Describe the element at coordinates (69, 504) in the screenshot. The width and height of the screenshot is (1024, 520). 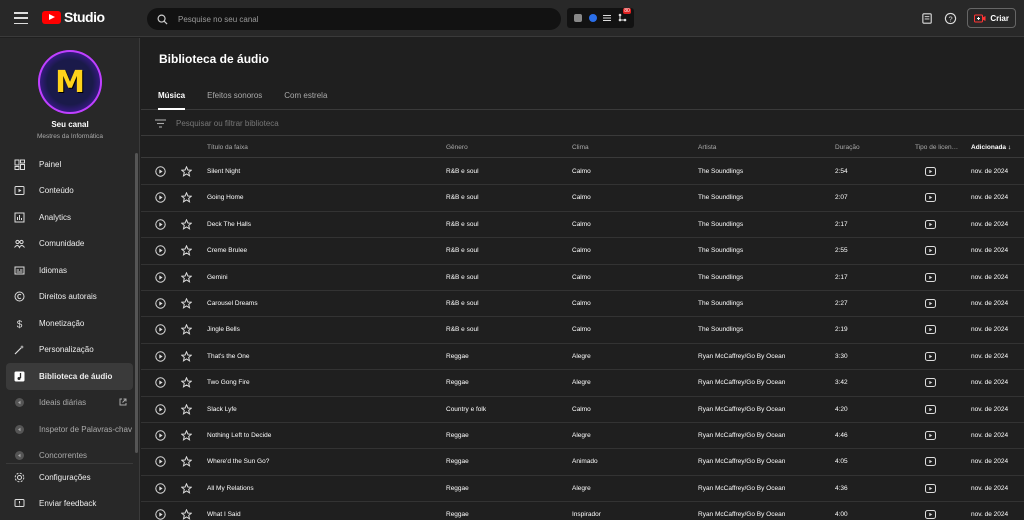
I see `sidebar-item-enviar-feedback: Enviar feedback` at that location.